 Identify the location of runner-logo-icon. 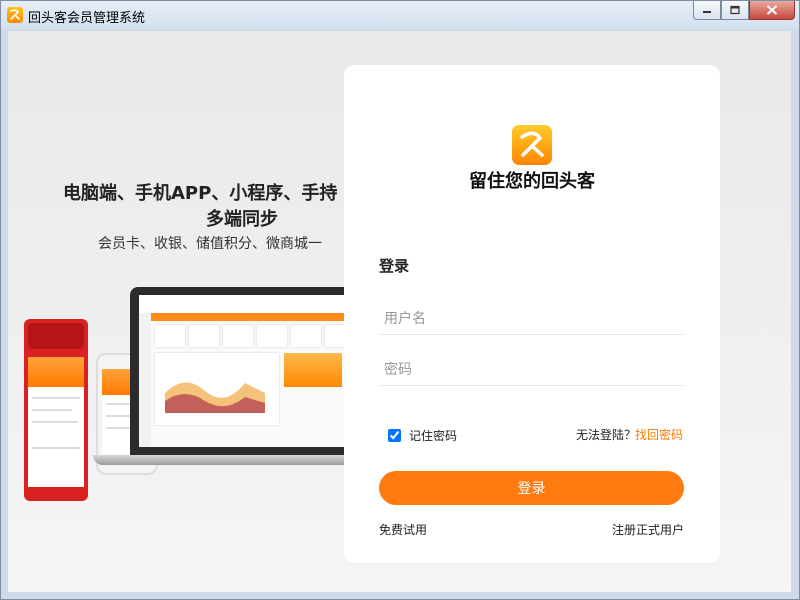
(15, 15).